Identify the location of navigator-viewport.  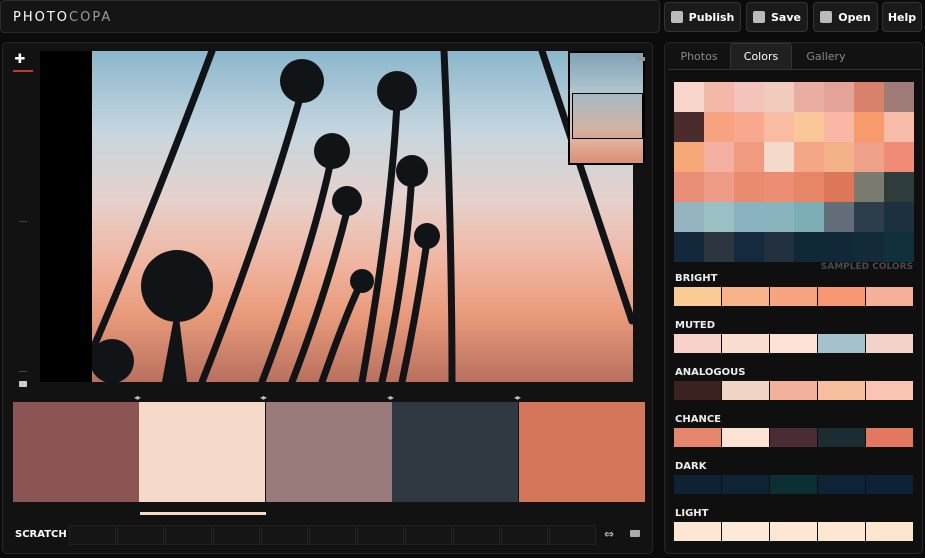
(607, 116).